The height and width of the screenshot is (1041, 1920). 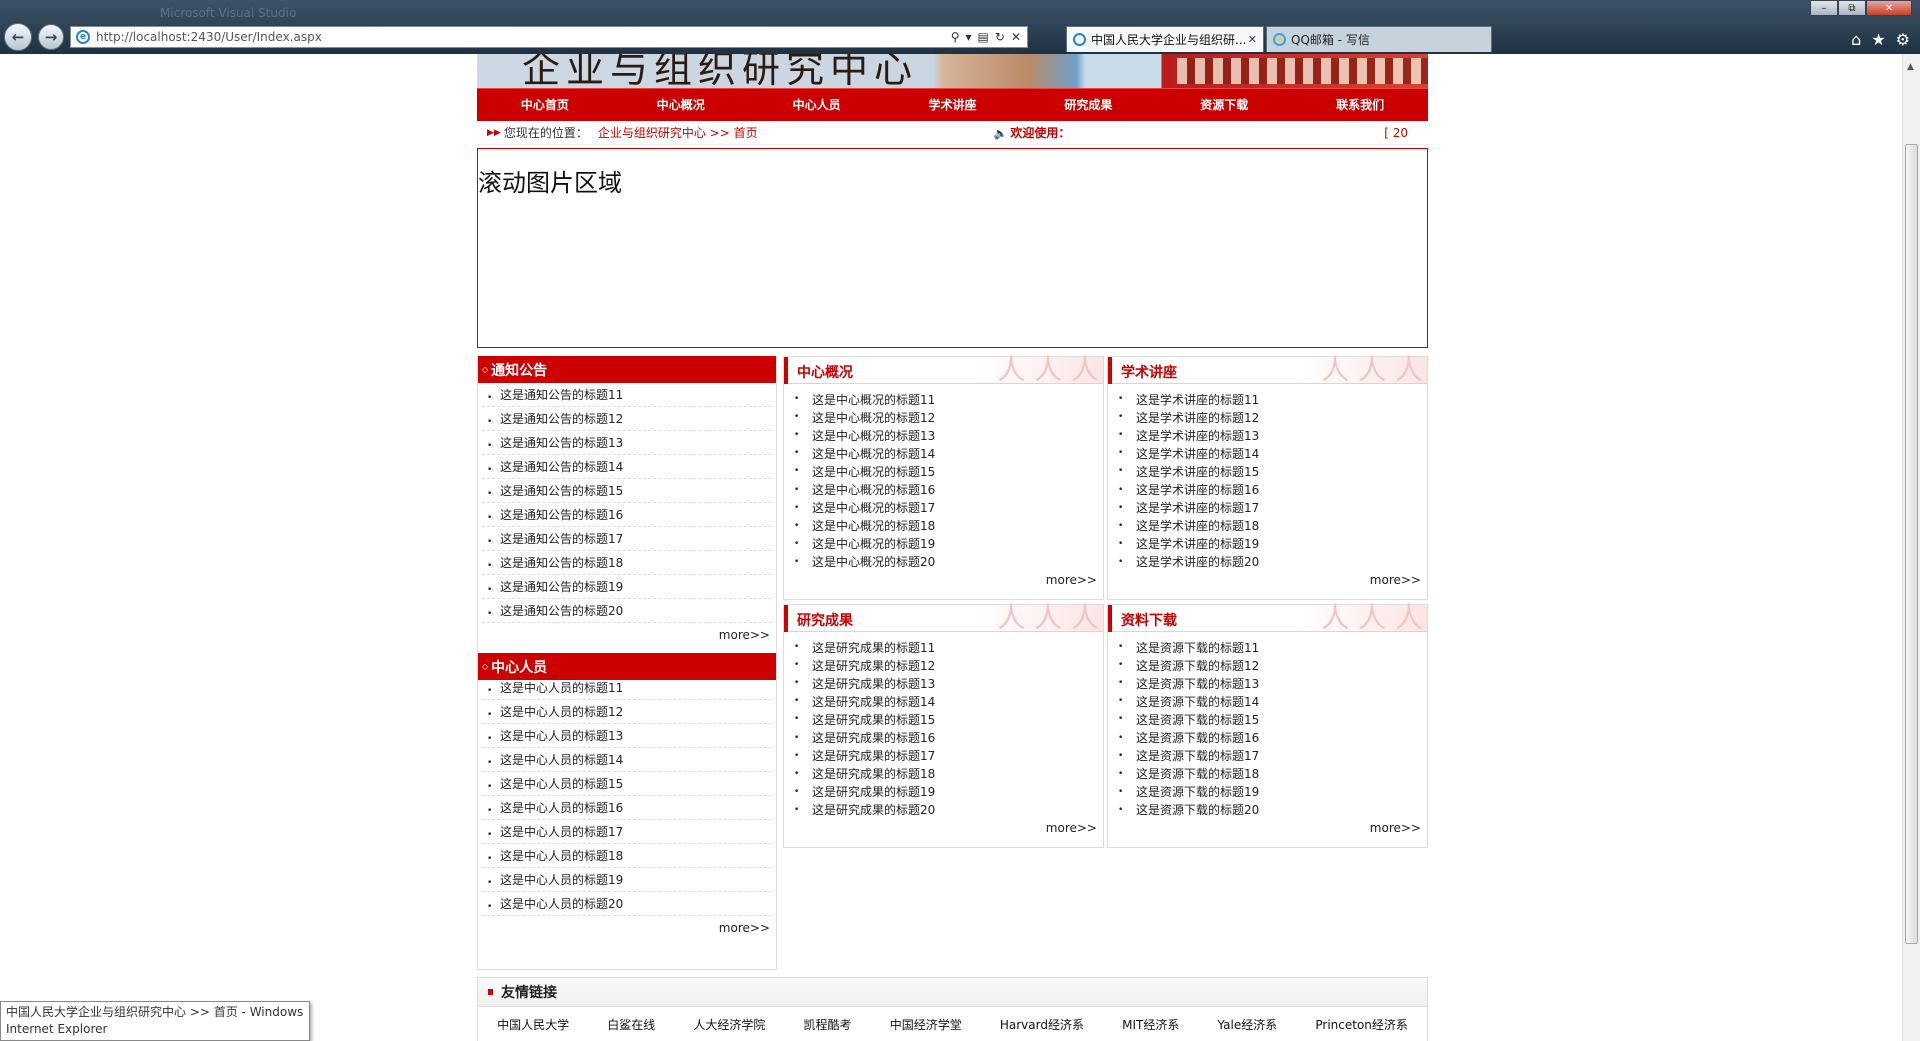 I want to click on list-item: • 这是学术讲座的标题18, so click(x=1267, y=526).